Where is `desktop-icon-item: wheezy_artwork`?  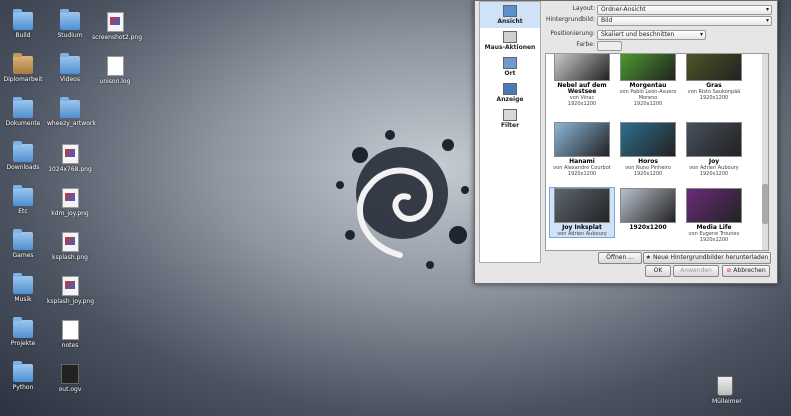
desktop-icon-item: wheezy_artwork is located at coordinates (71, 112).